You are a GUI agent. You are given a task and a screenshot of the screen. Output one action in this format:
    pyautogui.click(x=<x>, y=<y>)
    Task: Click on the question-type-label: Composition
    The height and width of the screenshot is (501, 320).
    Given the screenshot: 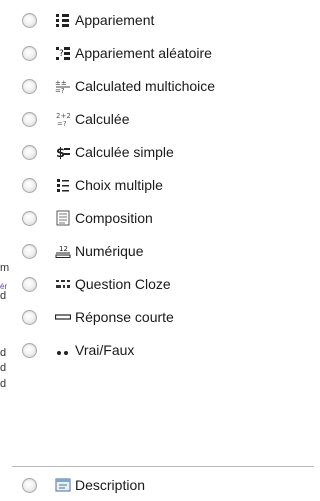 What is the action you would take?
    pyautogui.click(x=114, y=218)
    